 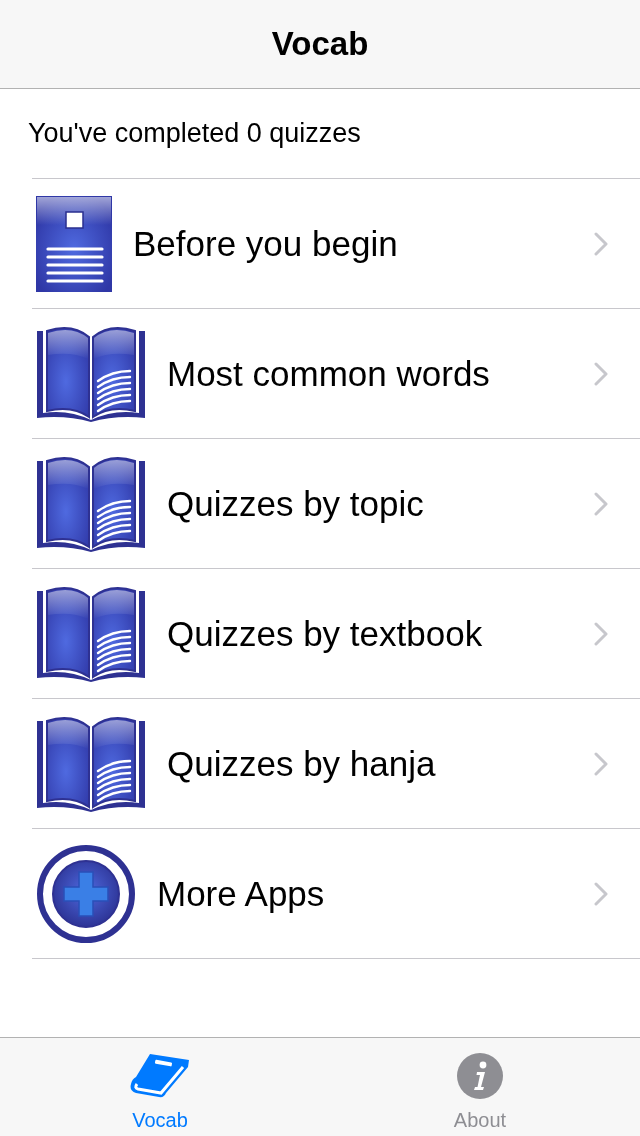 I want to click on info-icon, so click(x=480, y=1076).